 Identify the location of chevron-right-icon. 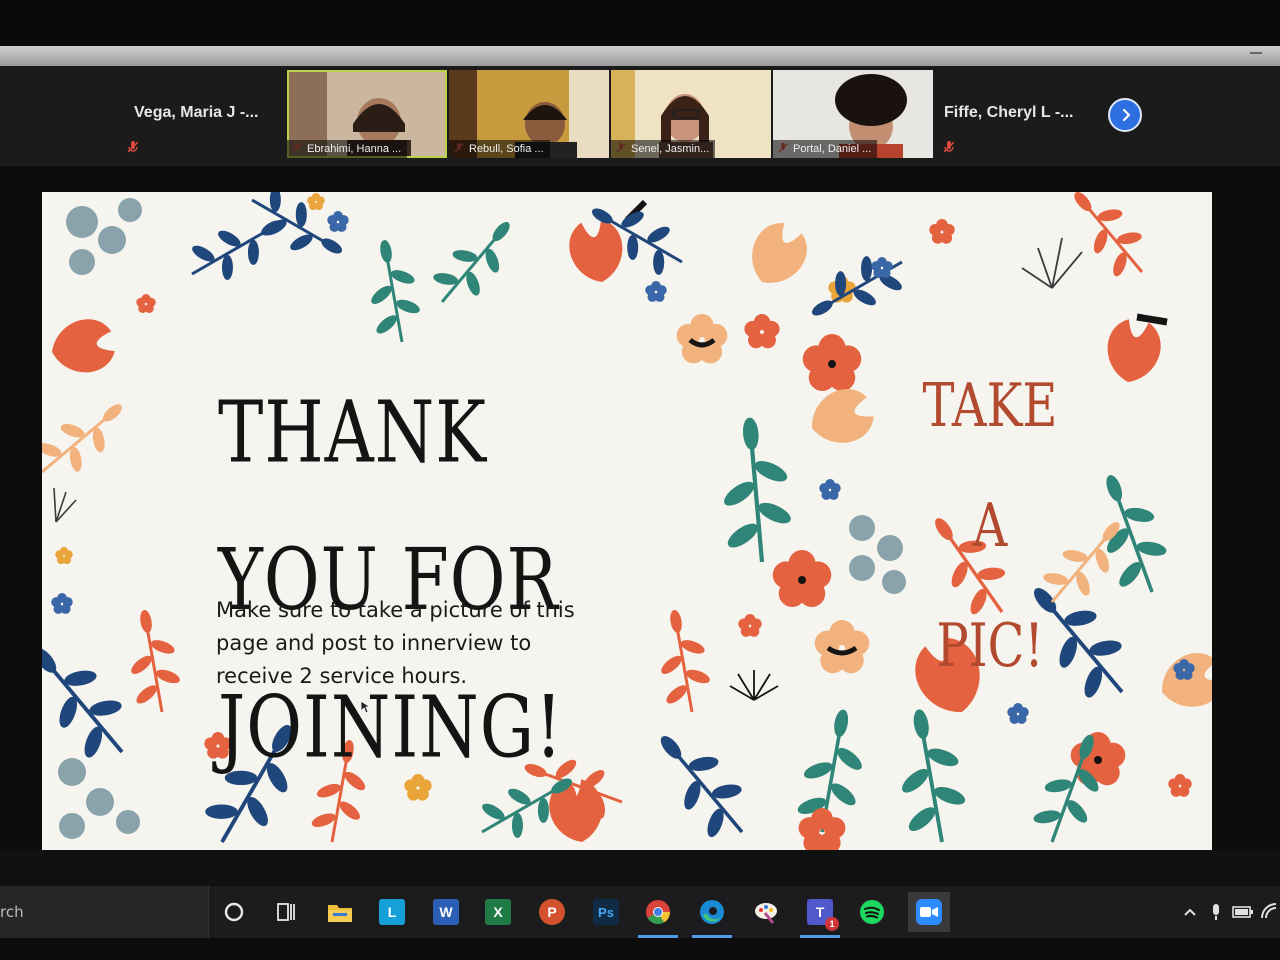
(1126, 115).